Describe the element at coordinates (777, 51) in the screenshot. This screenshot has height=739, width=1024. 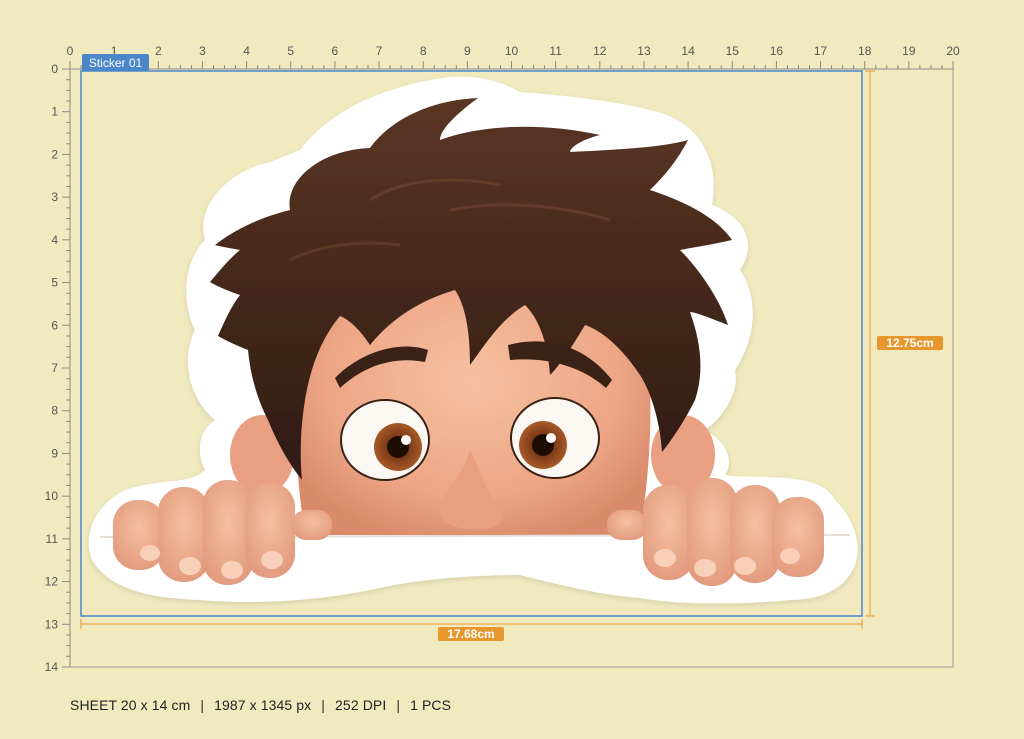
I see `ruler-x-label: 16` at that location.